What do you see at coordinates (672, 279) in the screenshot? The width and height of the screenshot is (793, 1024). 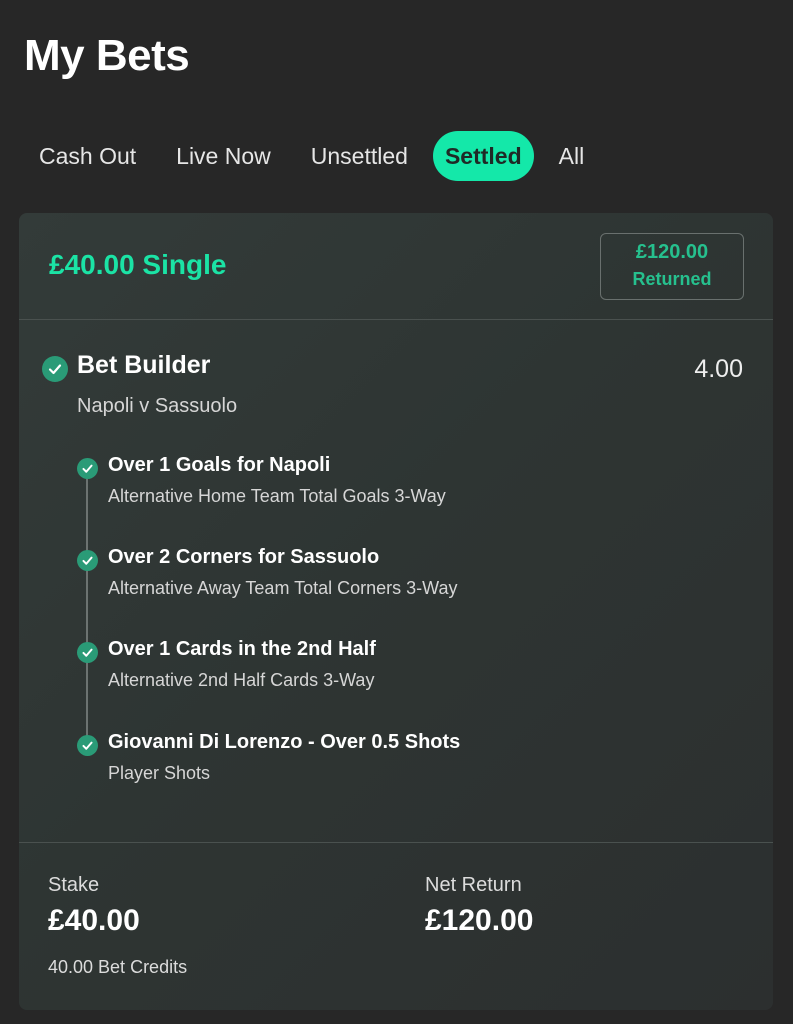 I see `returned-label: Returned` at bounding box center [672, 279].